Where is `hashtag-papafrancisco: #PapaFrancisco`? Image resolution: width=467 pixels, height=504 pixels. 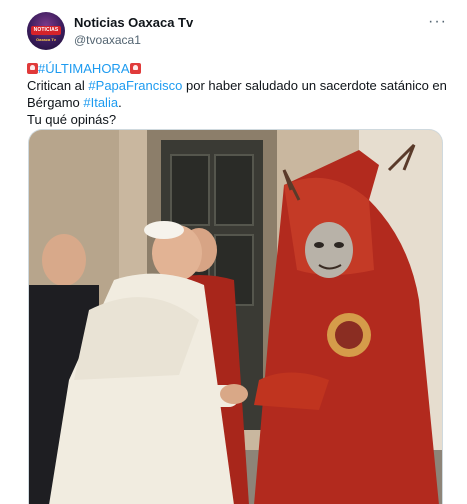
hashtag-papafrancisco: #PapaFrancisco is located at coordinates (135, 85).